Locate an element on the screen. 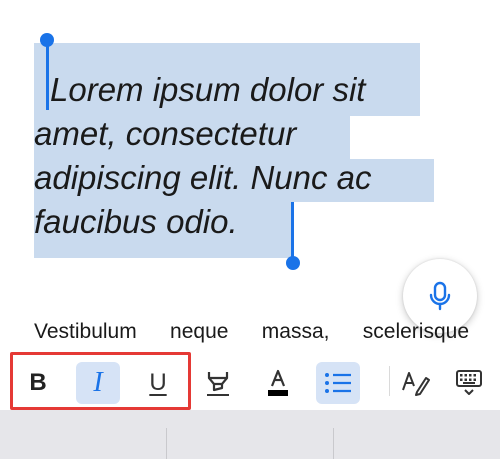 This screenshot has width=500, height=459. underline-button: U is located at coordinates (158, 383).